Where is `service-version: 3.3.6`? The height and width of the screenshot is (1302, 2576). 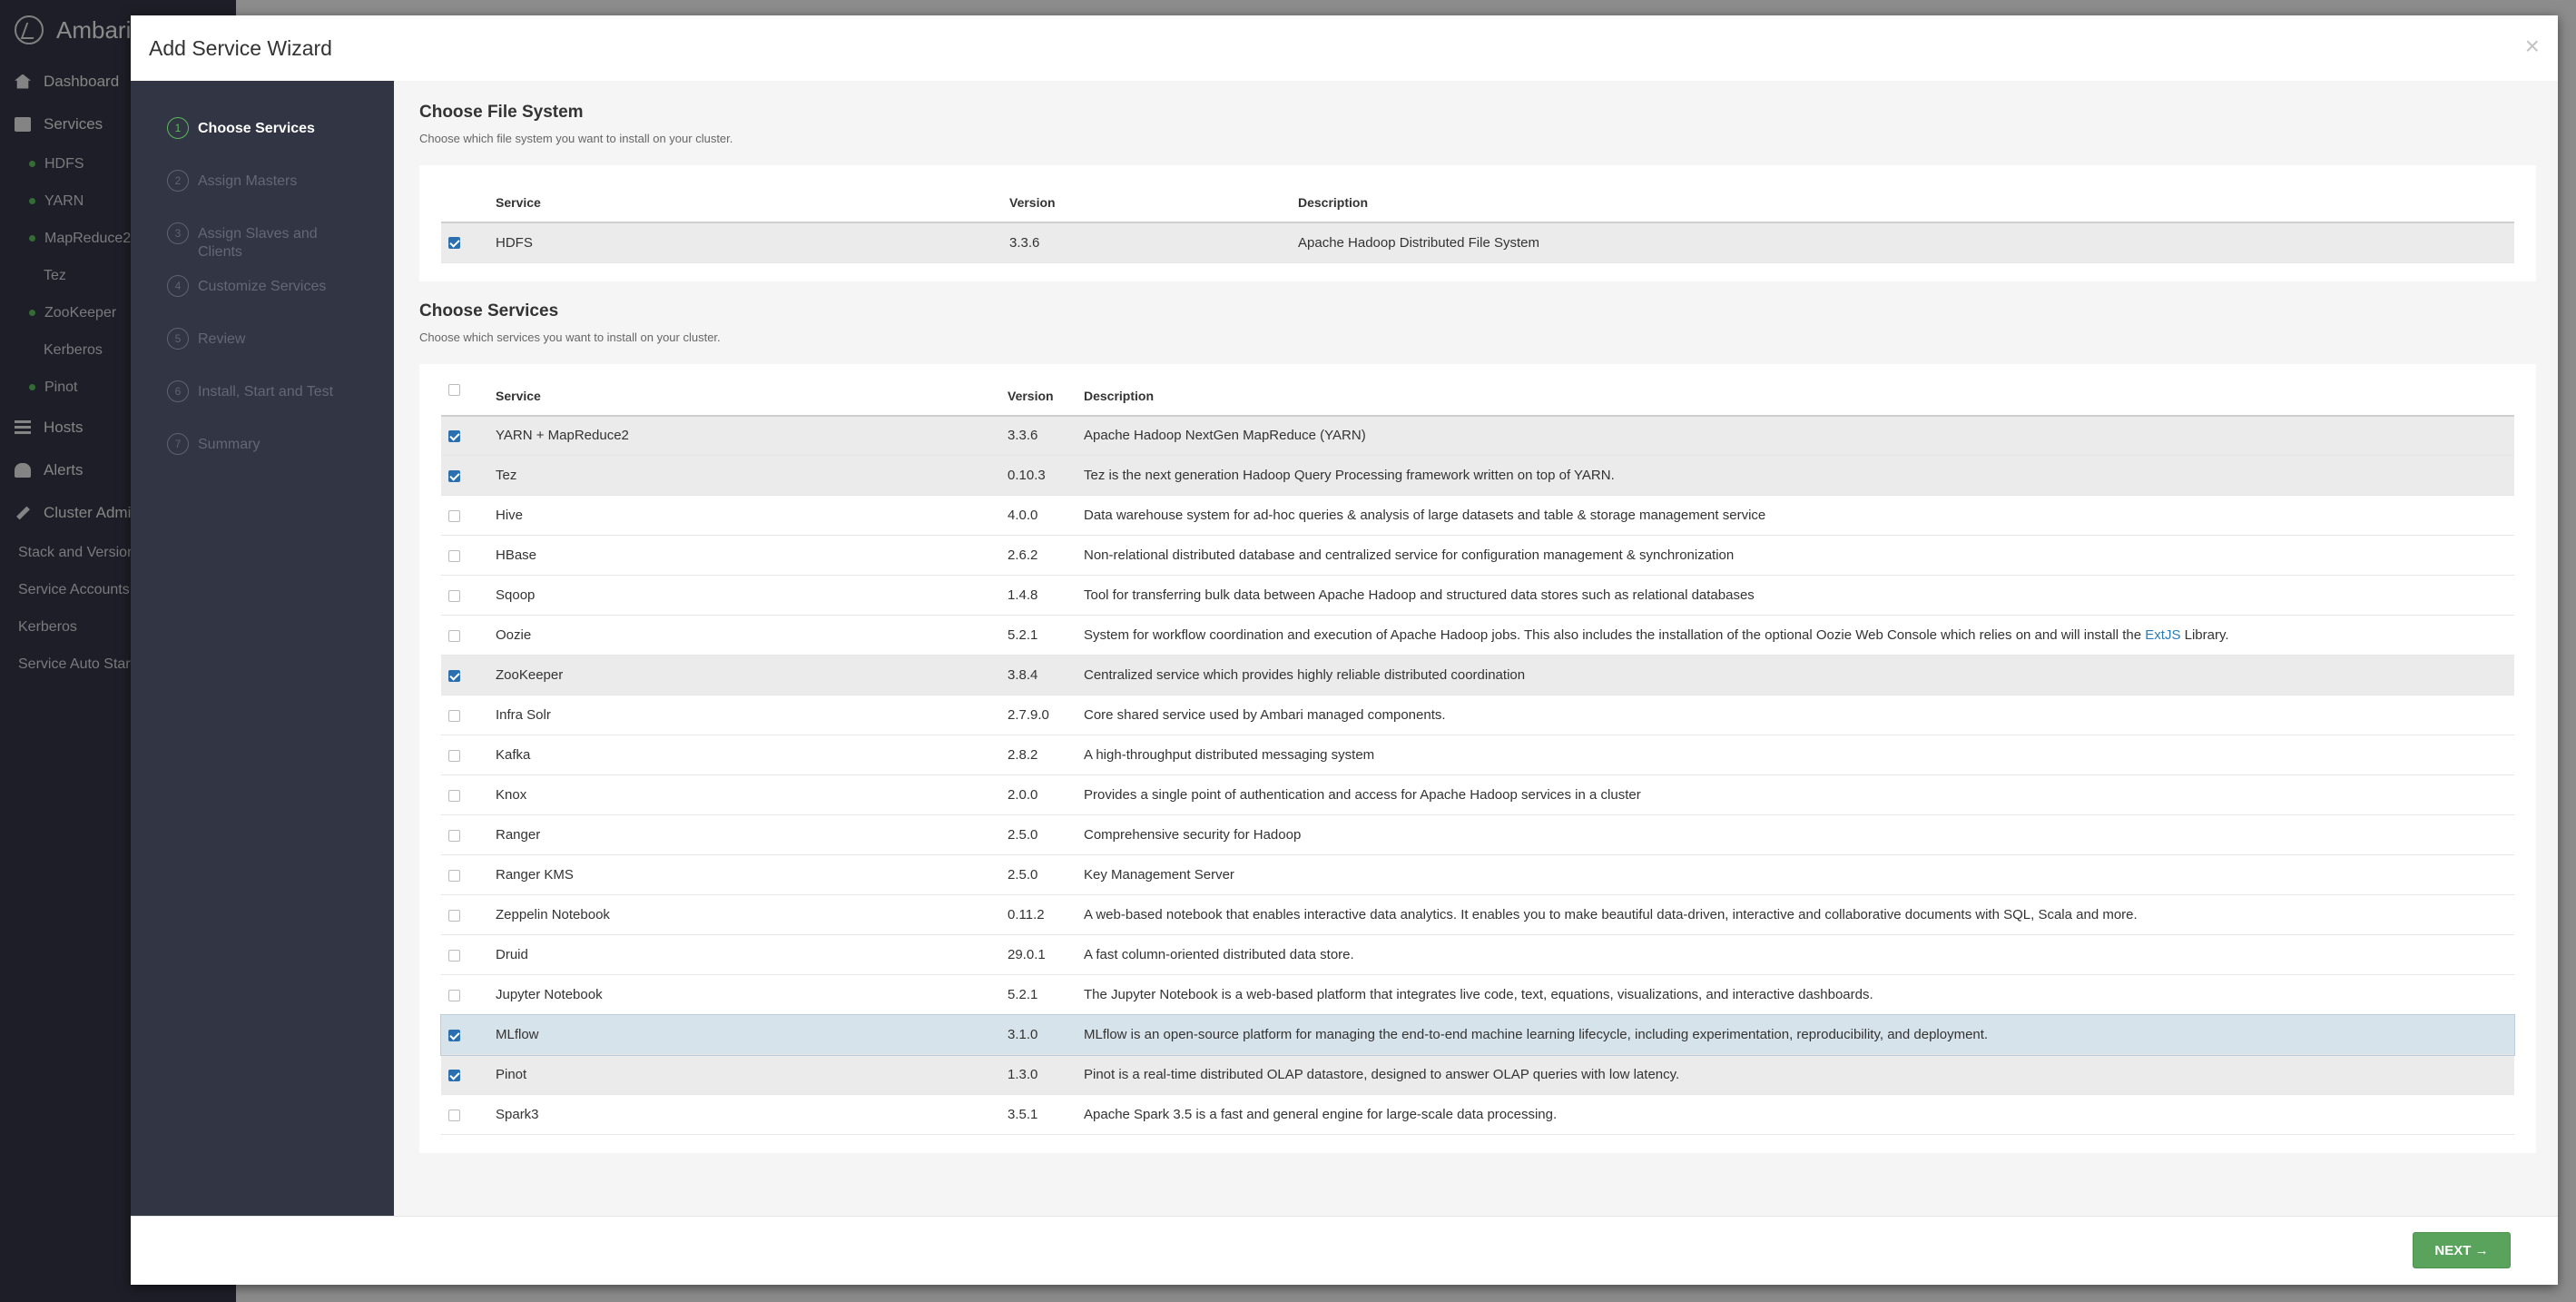
service-version: 3.3.6 is located at coordinates (1046, 435).